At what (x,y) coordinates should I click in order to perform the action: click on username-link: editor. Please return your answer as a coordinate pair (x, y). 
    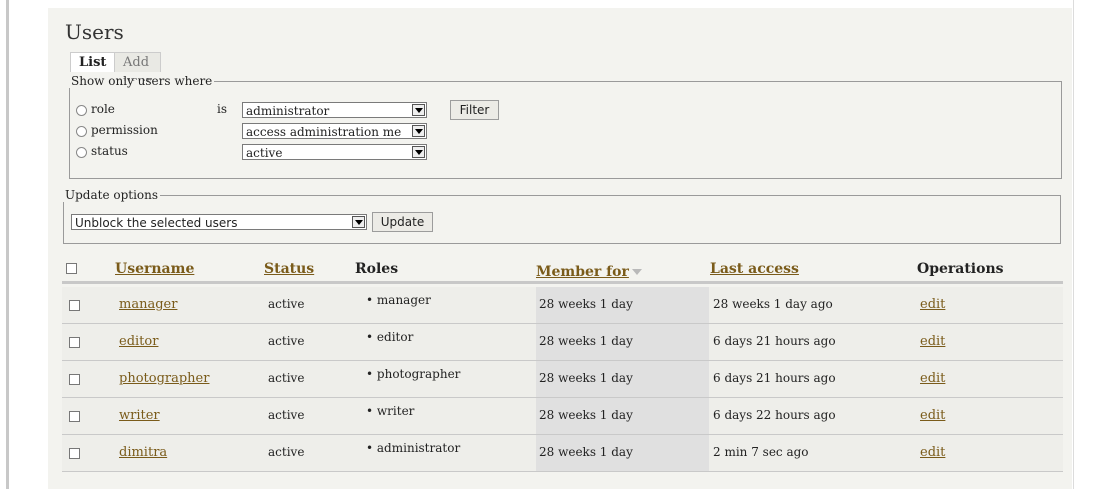
    Looking at the image, I should click on (138, 341).